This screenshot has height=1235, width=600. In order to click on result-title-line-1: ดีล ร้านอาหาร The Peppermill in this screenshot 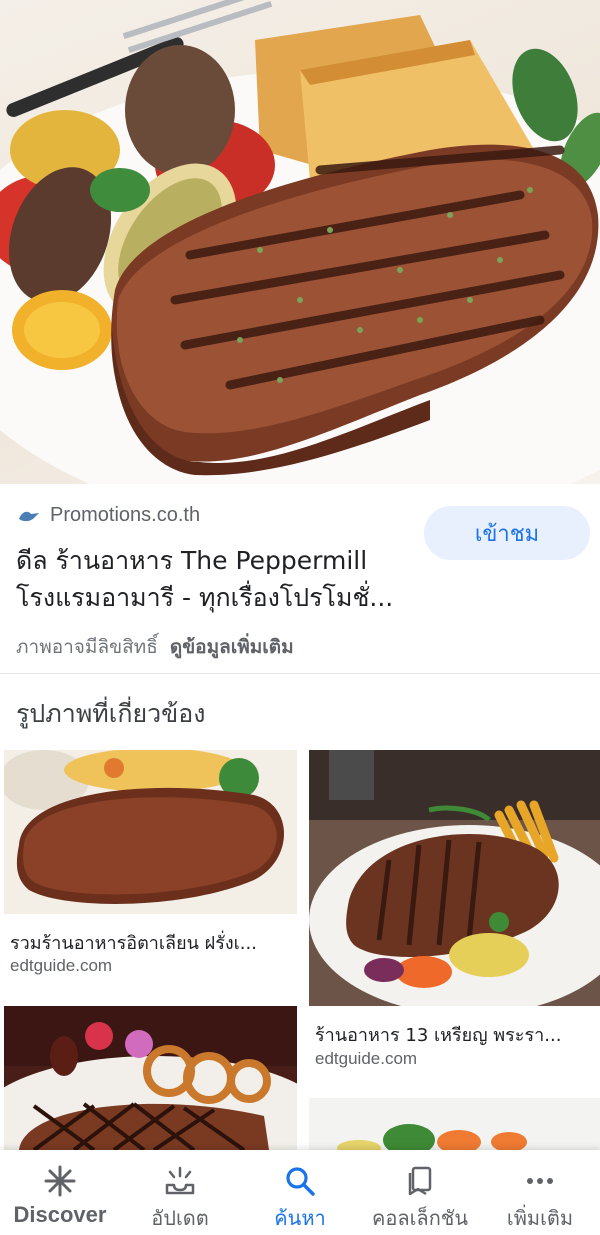, I will do `click(192, 560)`.